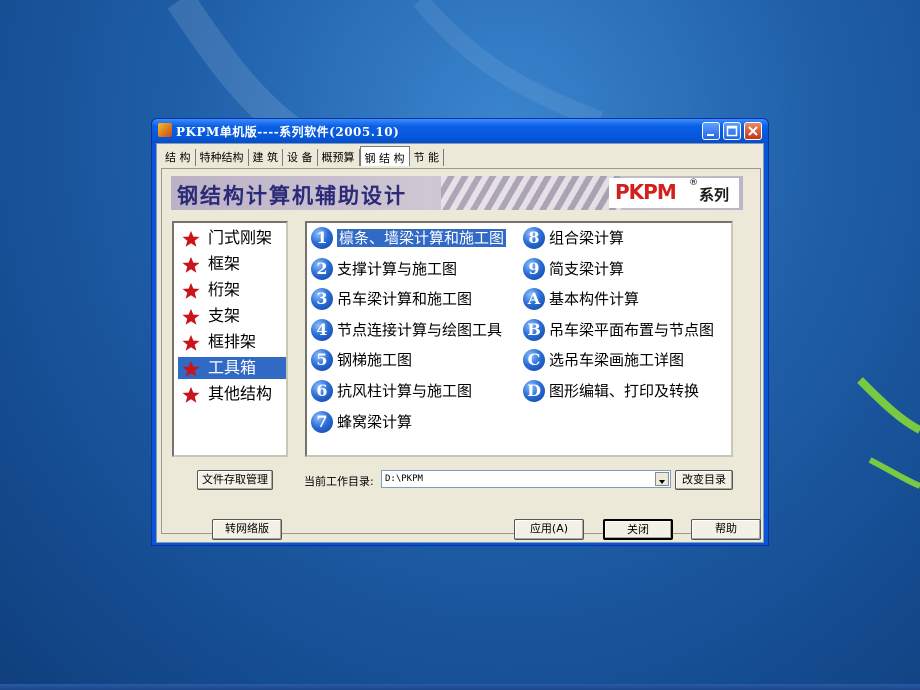 This screenshot has width=920, height=690. I want to click on network-version-button: 转网络版, so click(247, 529).